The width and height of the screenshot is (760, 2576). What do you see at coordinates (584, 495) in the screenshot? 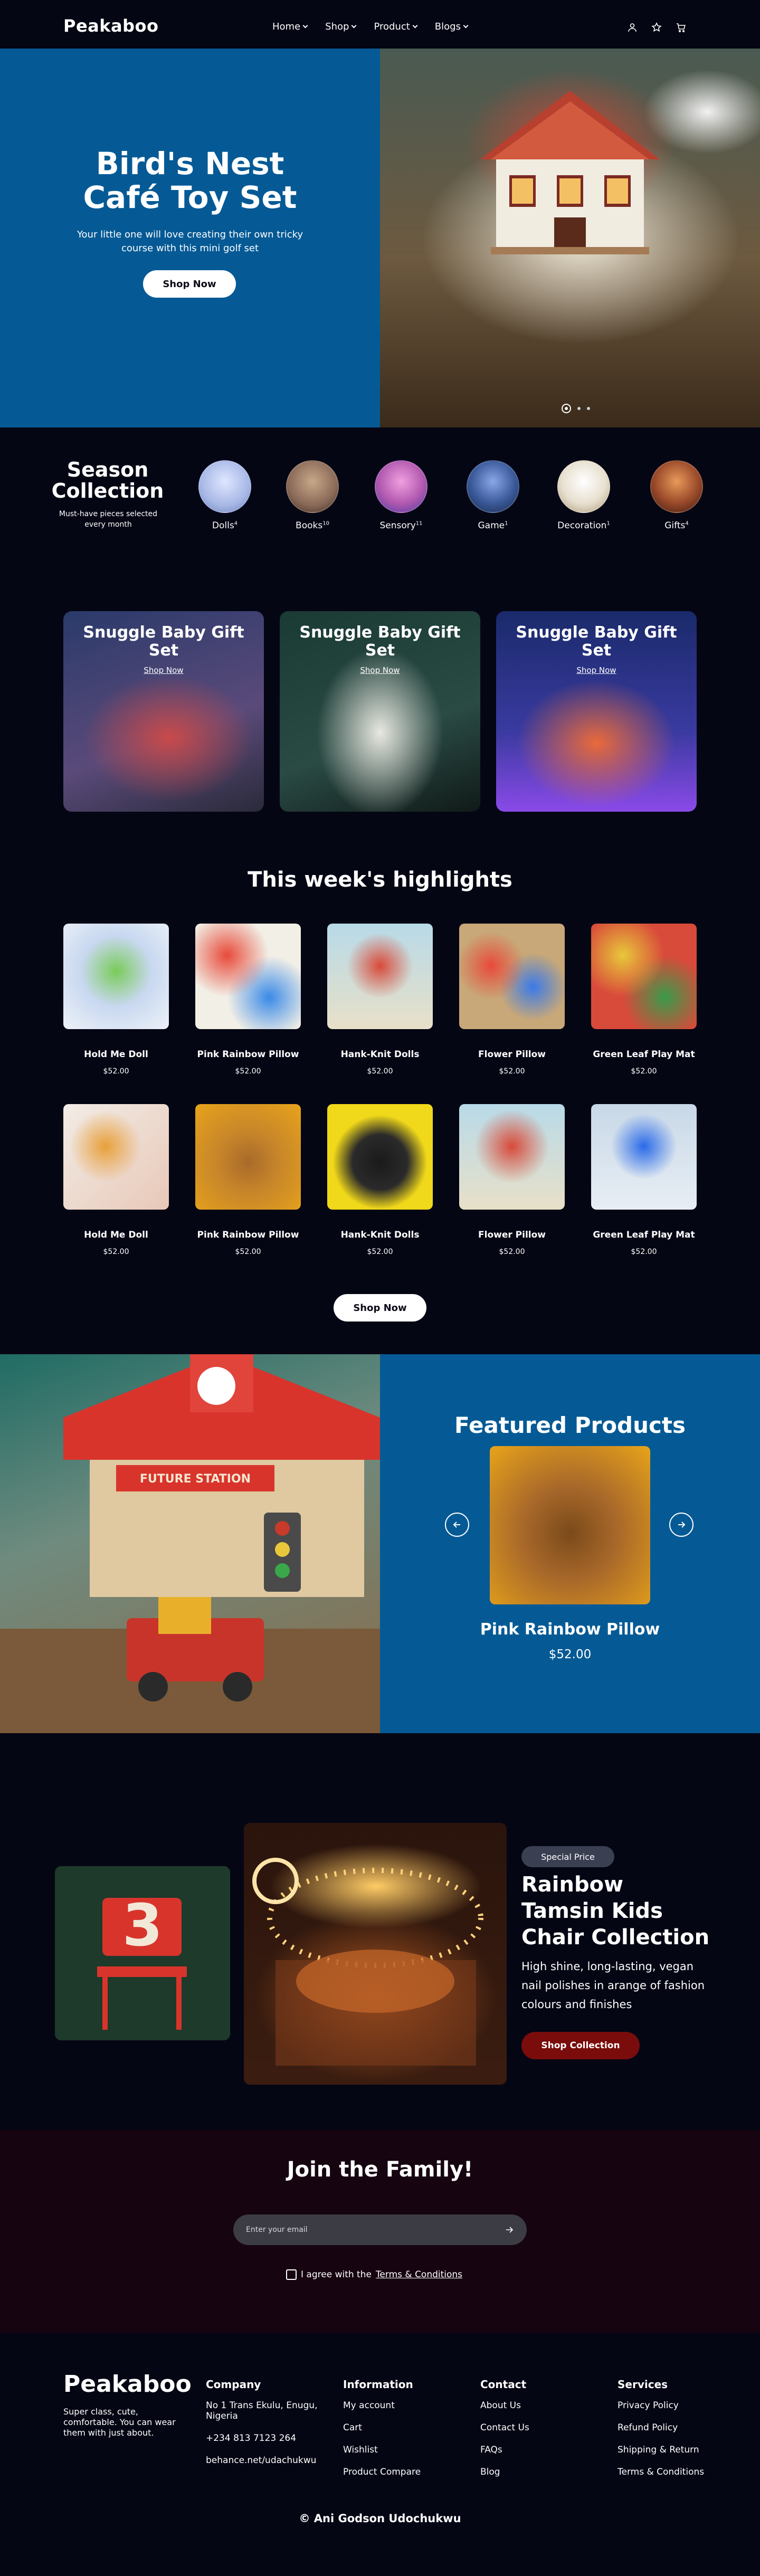
I see `category-decoration: Decoration1` at bounding box center [584, 495].